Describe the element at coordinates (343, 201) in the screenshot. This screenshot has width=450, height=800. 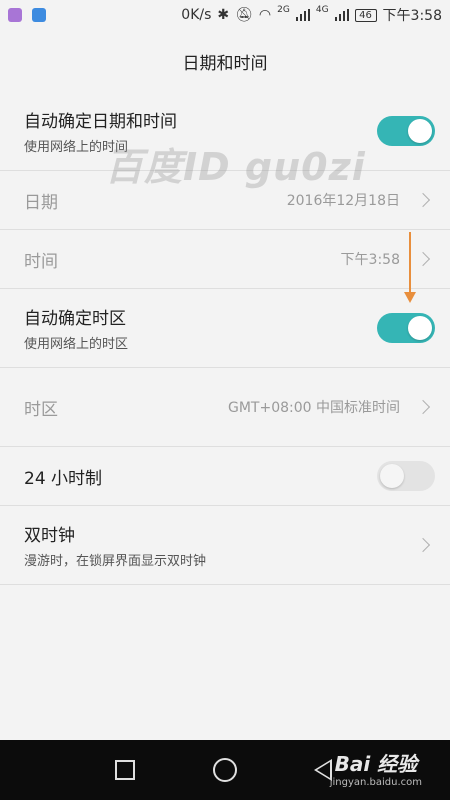
I see `date-value: 2016年12月18日` at that location.